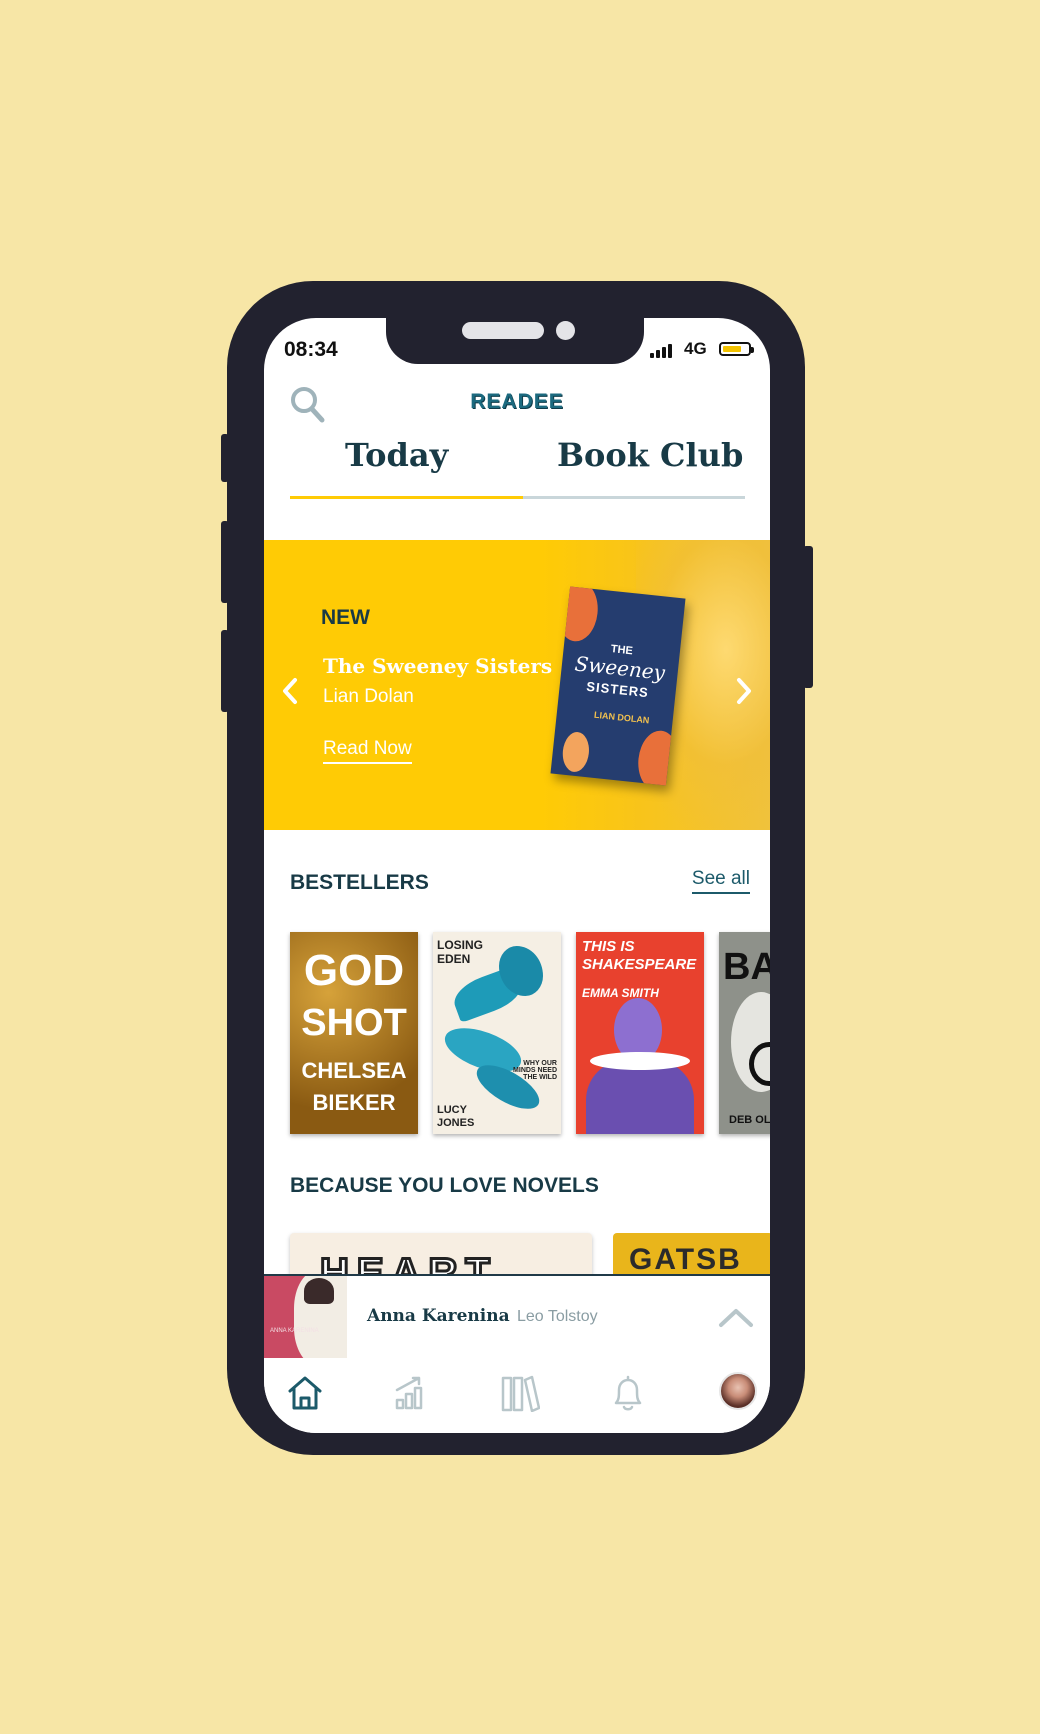  I want to click on chevron-right-icon, so click(744, 693).